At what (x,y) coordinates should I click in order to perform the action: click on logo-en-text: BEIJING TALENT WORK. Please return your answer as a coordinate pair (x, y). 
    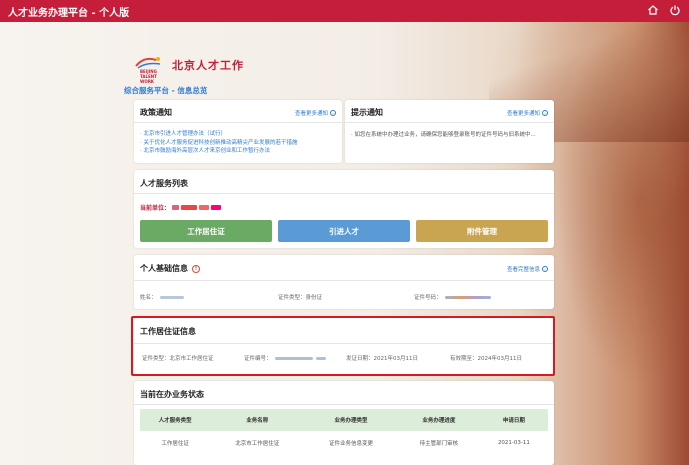
    Looking at the image, I should click on (148, 76).